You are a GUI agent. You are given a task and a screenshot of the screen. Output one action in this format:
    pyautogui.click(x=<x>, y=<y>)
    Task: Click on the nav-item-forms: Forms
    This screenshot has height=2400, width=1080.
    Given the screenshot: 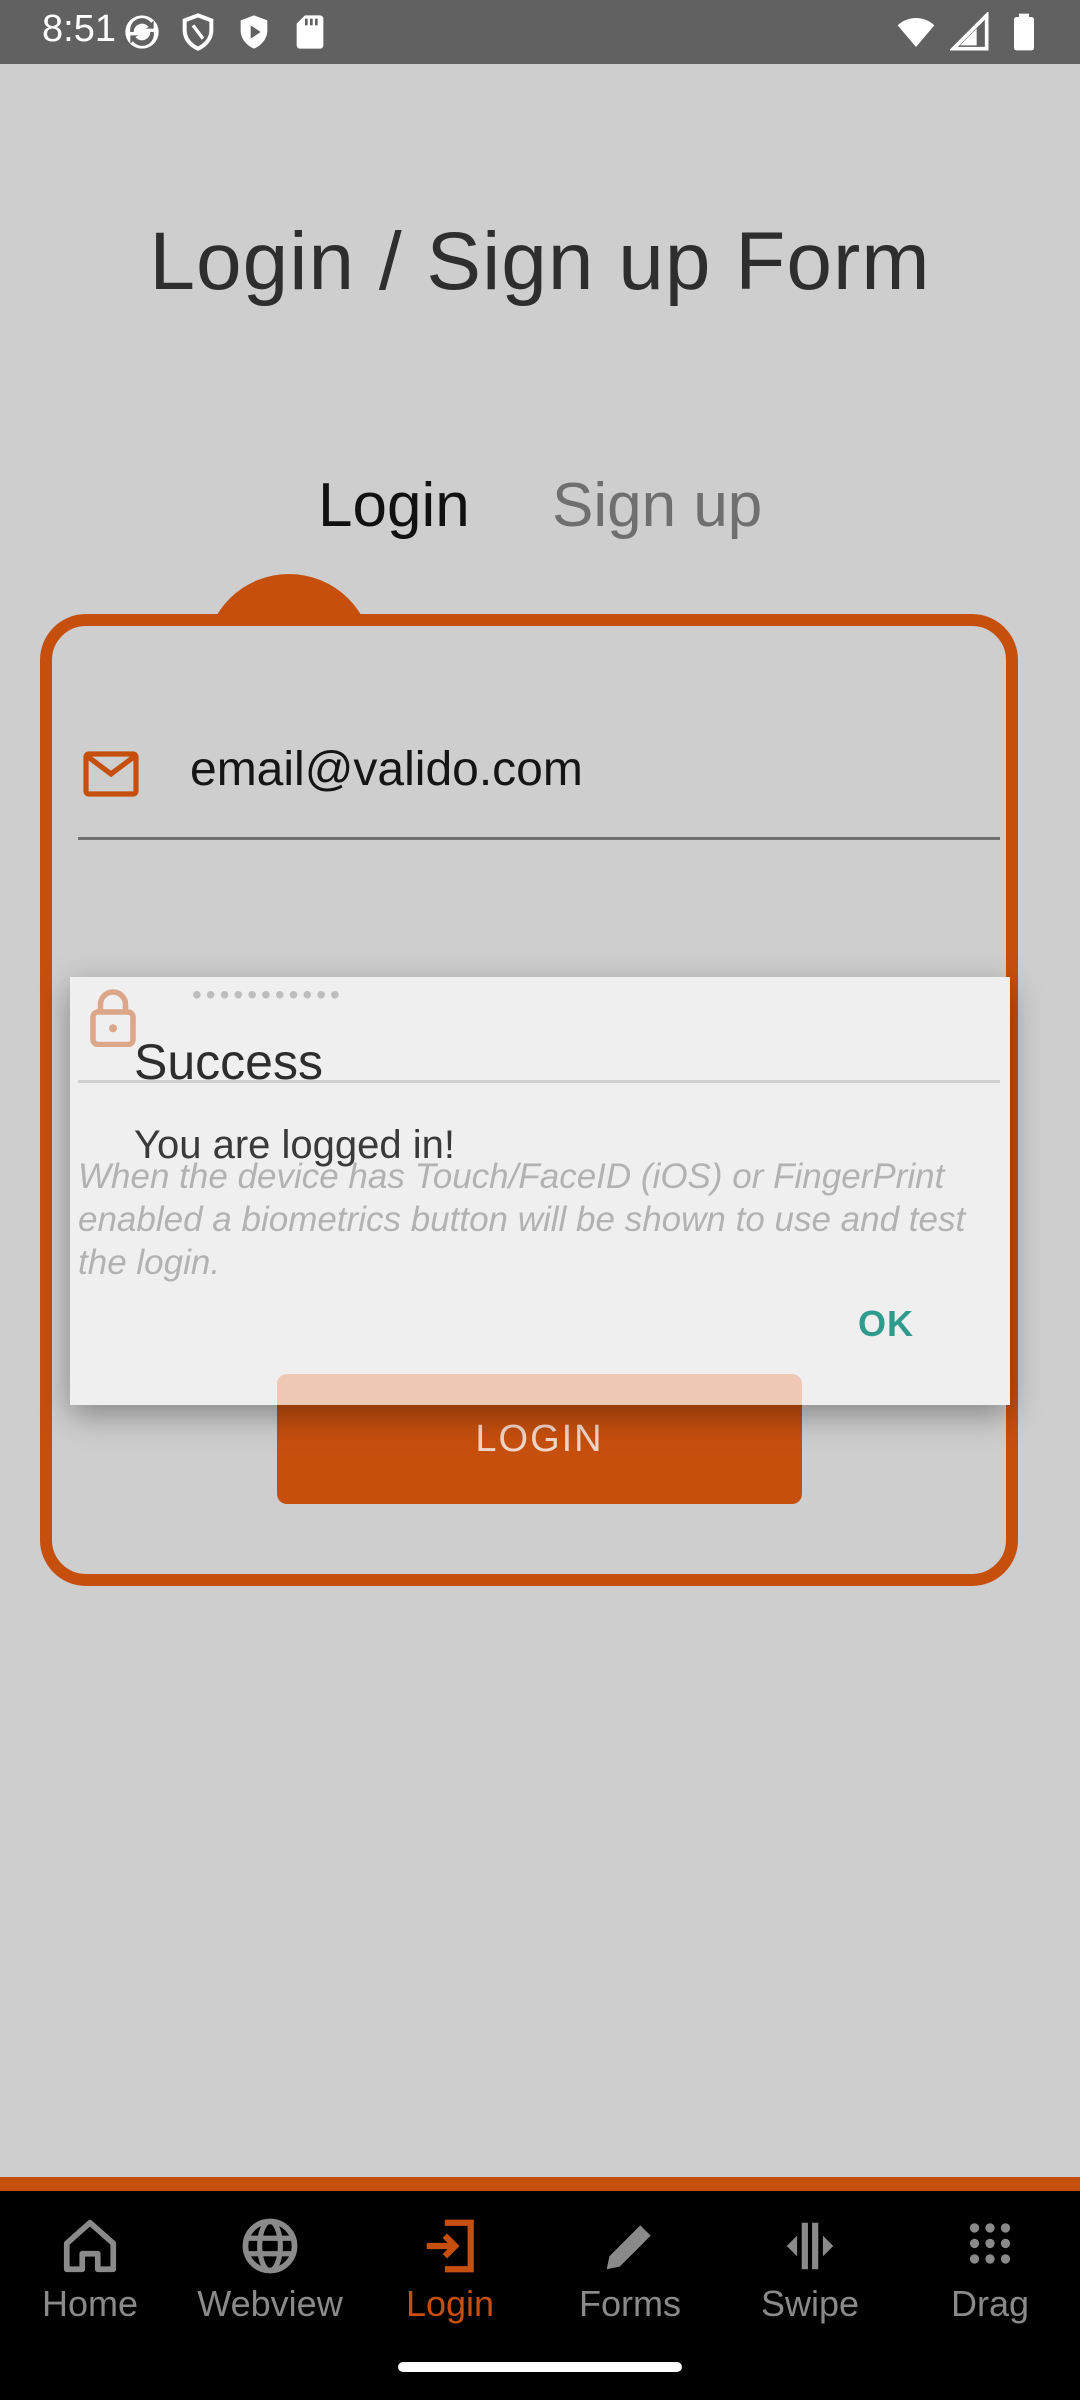 What is the action you would take?
    pyautogui.click(x=630, y=2270)
    